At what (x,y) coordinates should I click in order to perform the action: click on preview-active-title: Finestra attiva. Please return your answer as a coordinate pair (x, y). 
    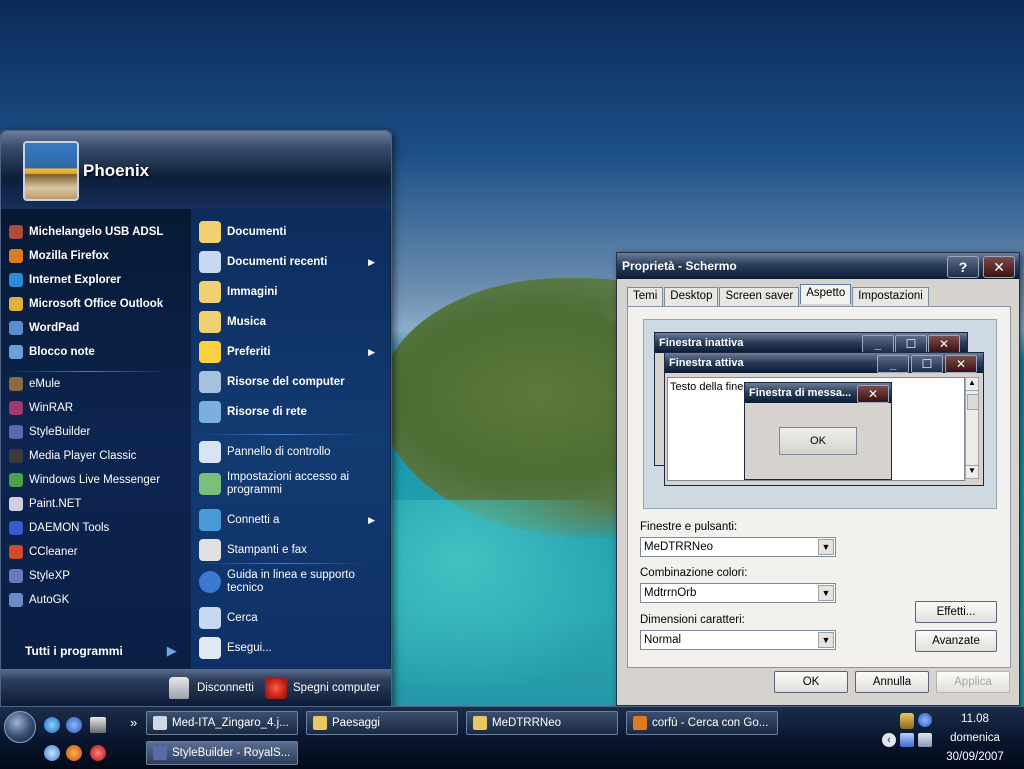
    Looking at the image, I should click on (706, 363).